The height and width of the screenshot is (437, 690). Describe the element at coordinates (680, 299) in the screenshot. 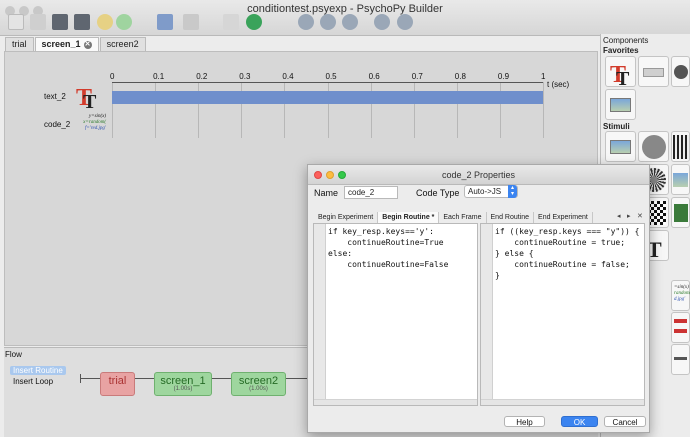

I see `code-icon-text: d.jpg'` at that location.